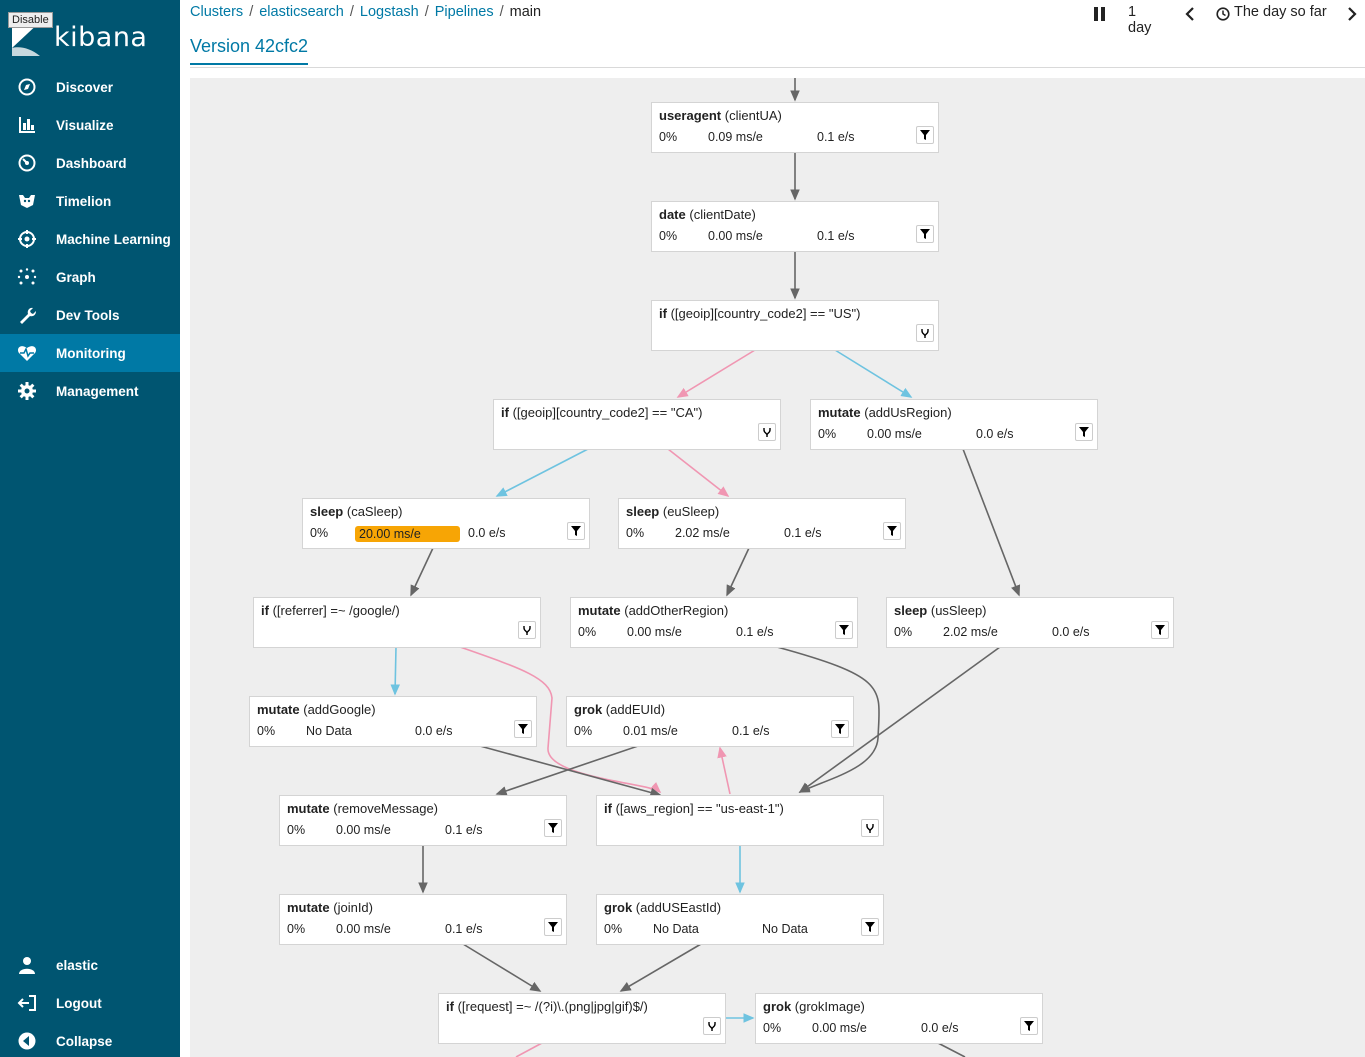  What do you see at coordinates (637, 424) in the screenshot?
I see `vertex-if-ca: if ([geoip][country_code2] == "CA")` at bounding box center [637, 424].